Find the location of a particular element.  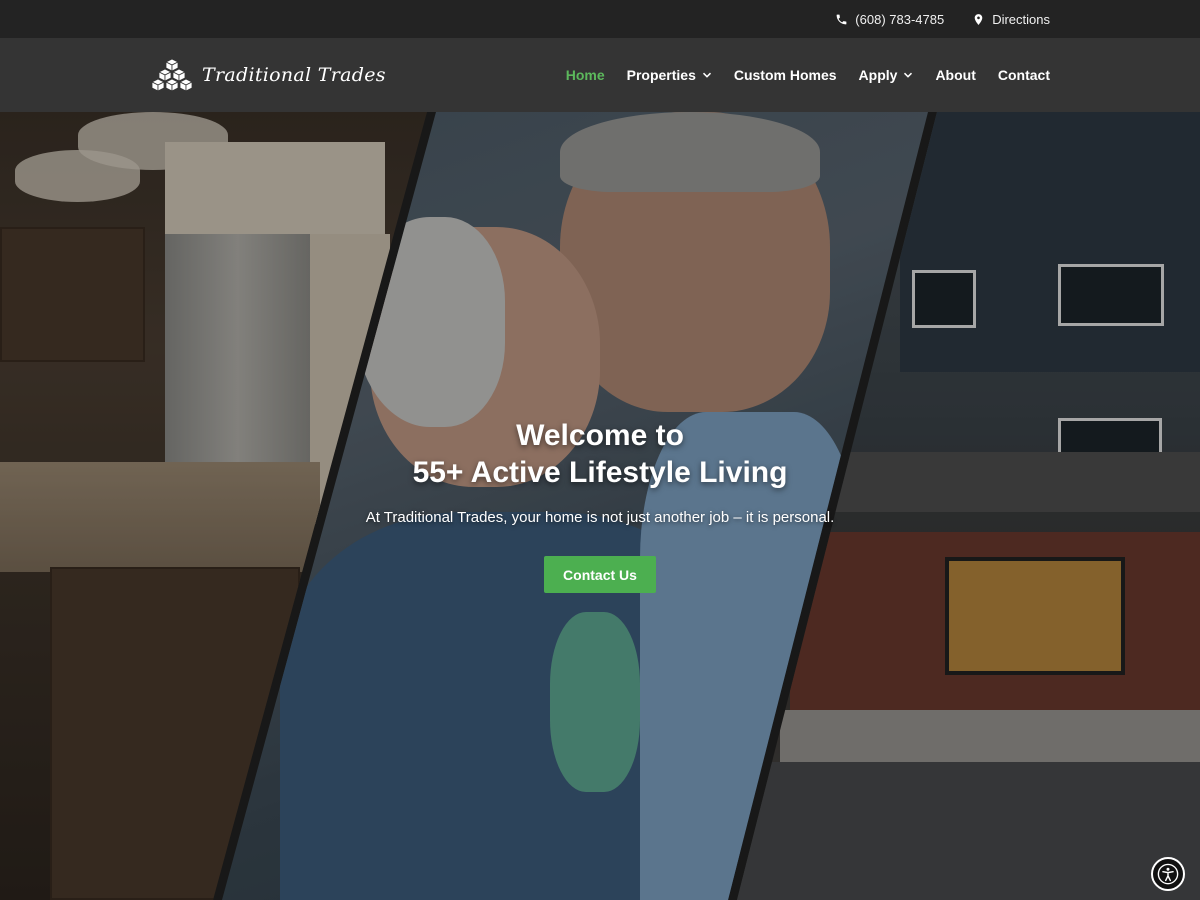

phone-link: (608) 783-4785 is located at coordinates (889, 19).